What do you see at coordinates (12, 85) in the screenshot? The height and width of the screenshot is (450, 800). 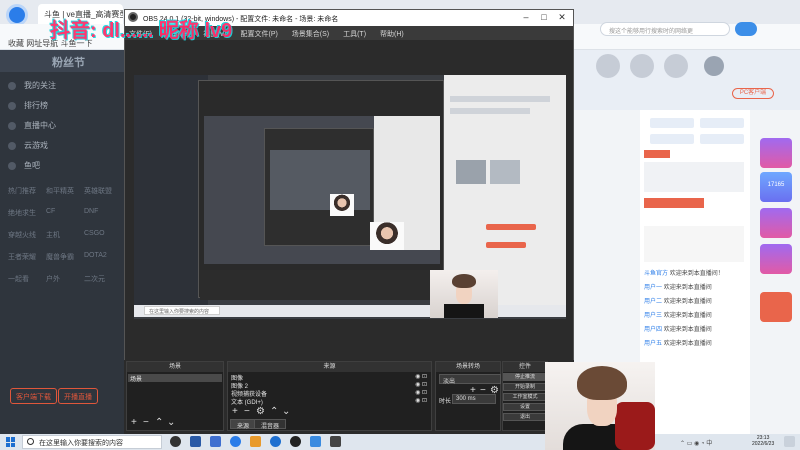 I see `heart-icon` at bounding box center [12, 85].